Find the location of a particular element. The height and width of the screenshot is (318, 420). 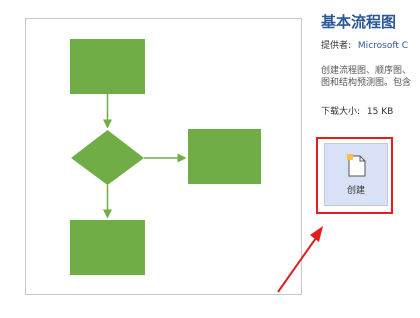

create-button: 创建 is located at coordinates (356, 174).